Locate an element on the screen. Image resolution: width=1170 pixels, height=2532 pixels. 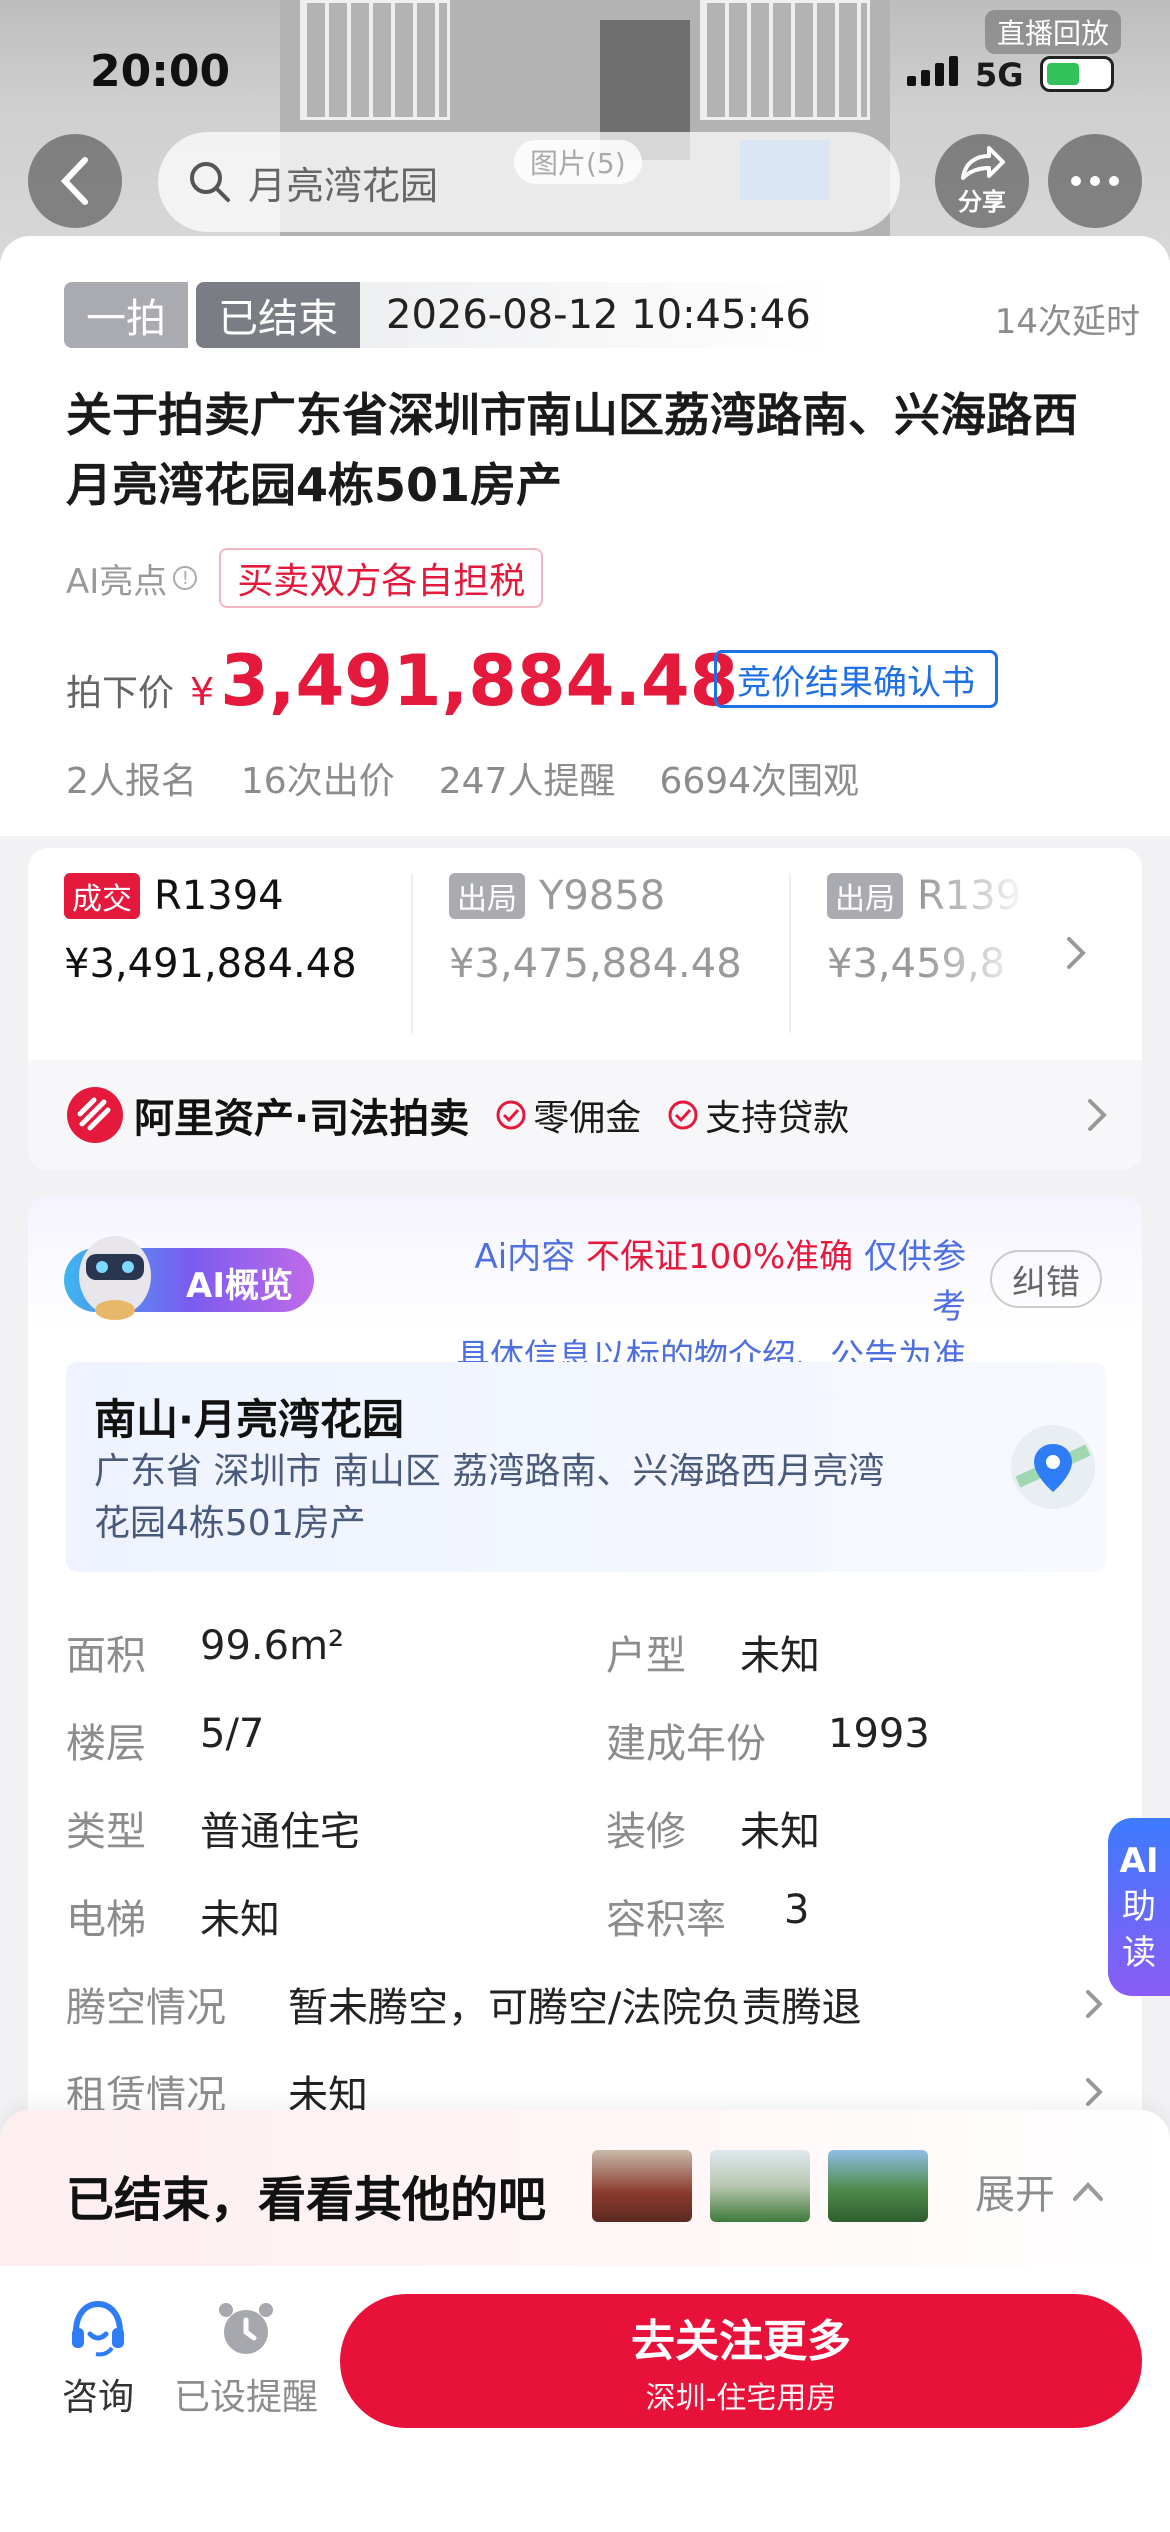
expand-button: 展开 is located at coordinates (1040, 2191).